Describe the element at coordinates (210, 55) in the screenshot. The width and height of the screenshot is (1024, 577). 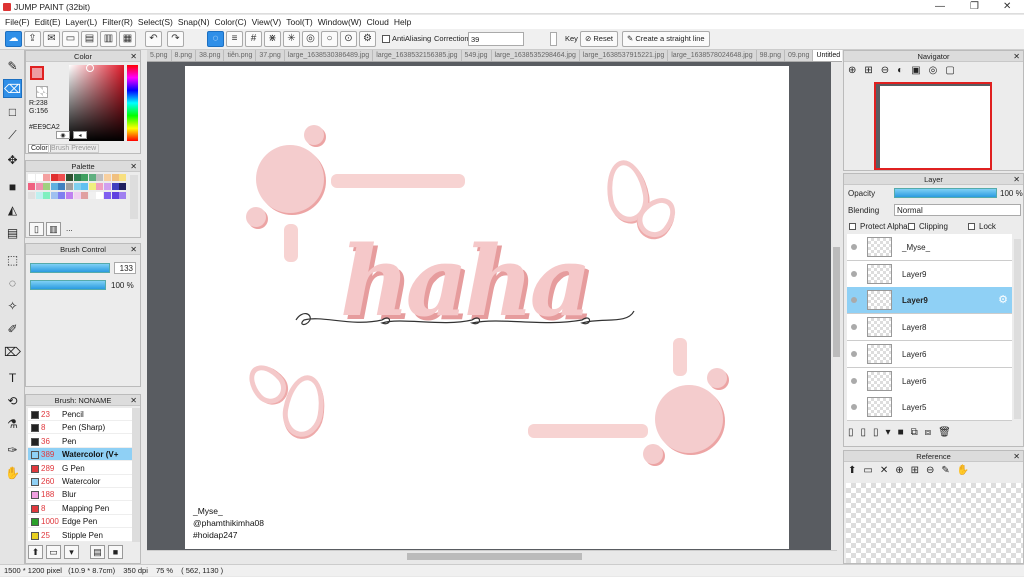
I see `tab: 38.png` at that location.